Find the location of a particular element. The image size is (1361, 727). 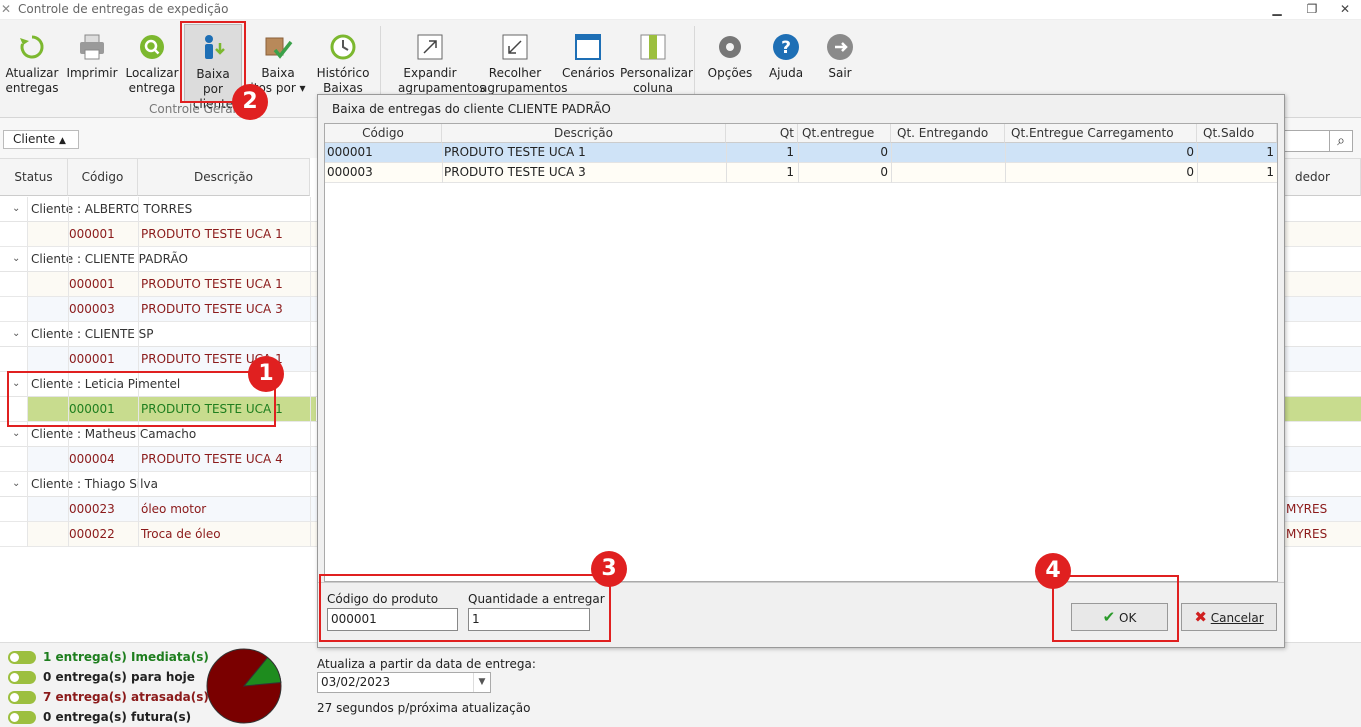

ribbon-label: Baixa is located at coordinates (278, 73).